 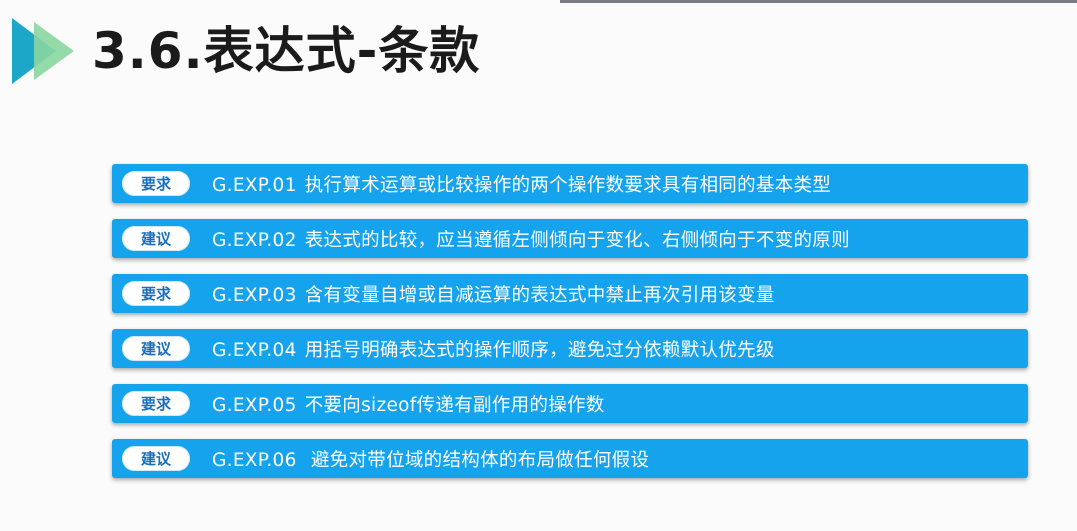 I want to click on rule-row-2: 建议 G.EXP.02 表达式的比较，应当遵循左侧倾向于变化、右侧倾向于不变的原则, so click(x=570, y=238).